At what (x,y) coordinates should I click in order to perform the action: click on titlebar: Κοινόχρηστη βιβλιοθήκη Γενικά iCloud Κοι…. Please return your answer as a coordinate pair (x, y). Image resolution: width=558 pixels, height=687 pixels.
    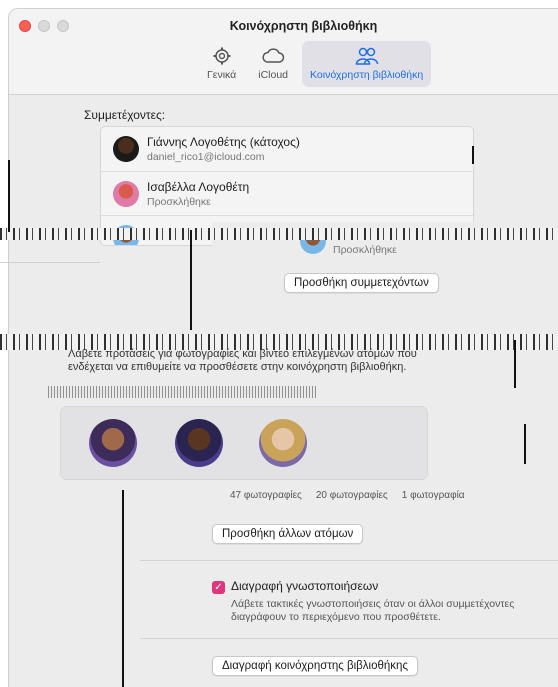
    Looking at the image, I should click on (283, 52).